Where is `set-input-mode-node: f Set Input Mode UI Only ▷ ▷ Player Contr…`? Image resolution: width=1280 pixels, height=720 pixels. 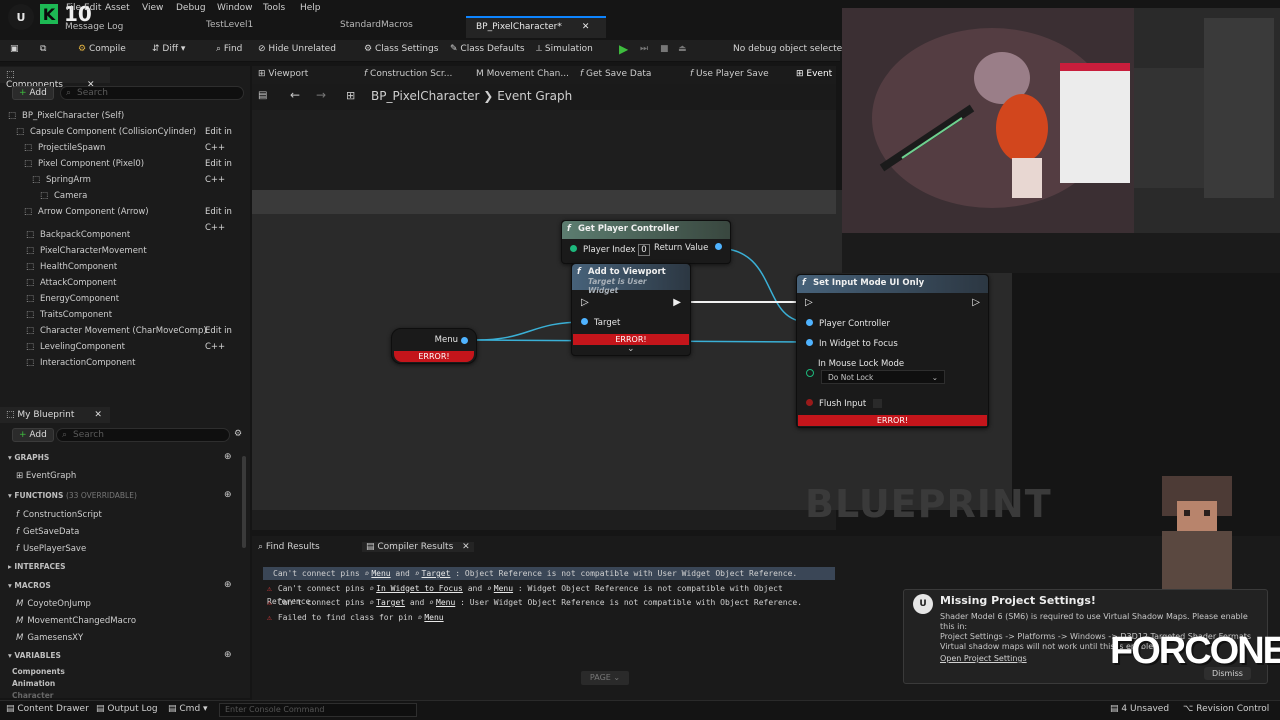 set-input-mode-node: f Set Input Mode UI Only ▷ ▷ Player Contr… is located at coordinates (892, 351).